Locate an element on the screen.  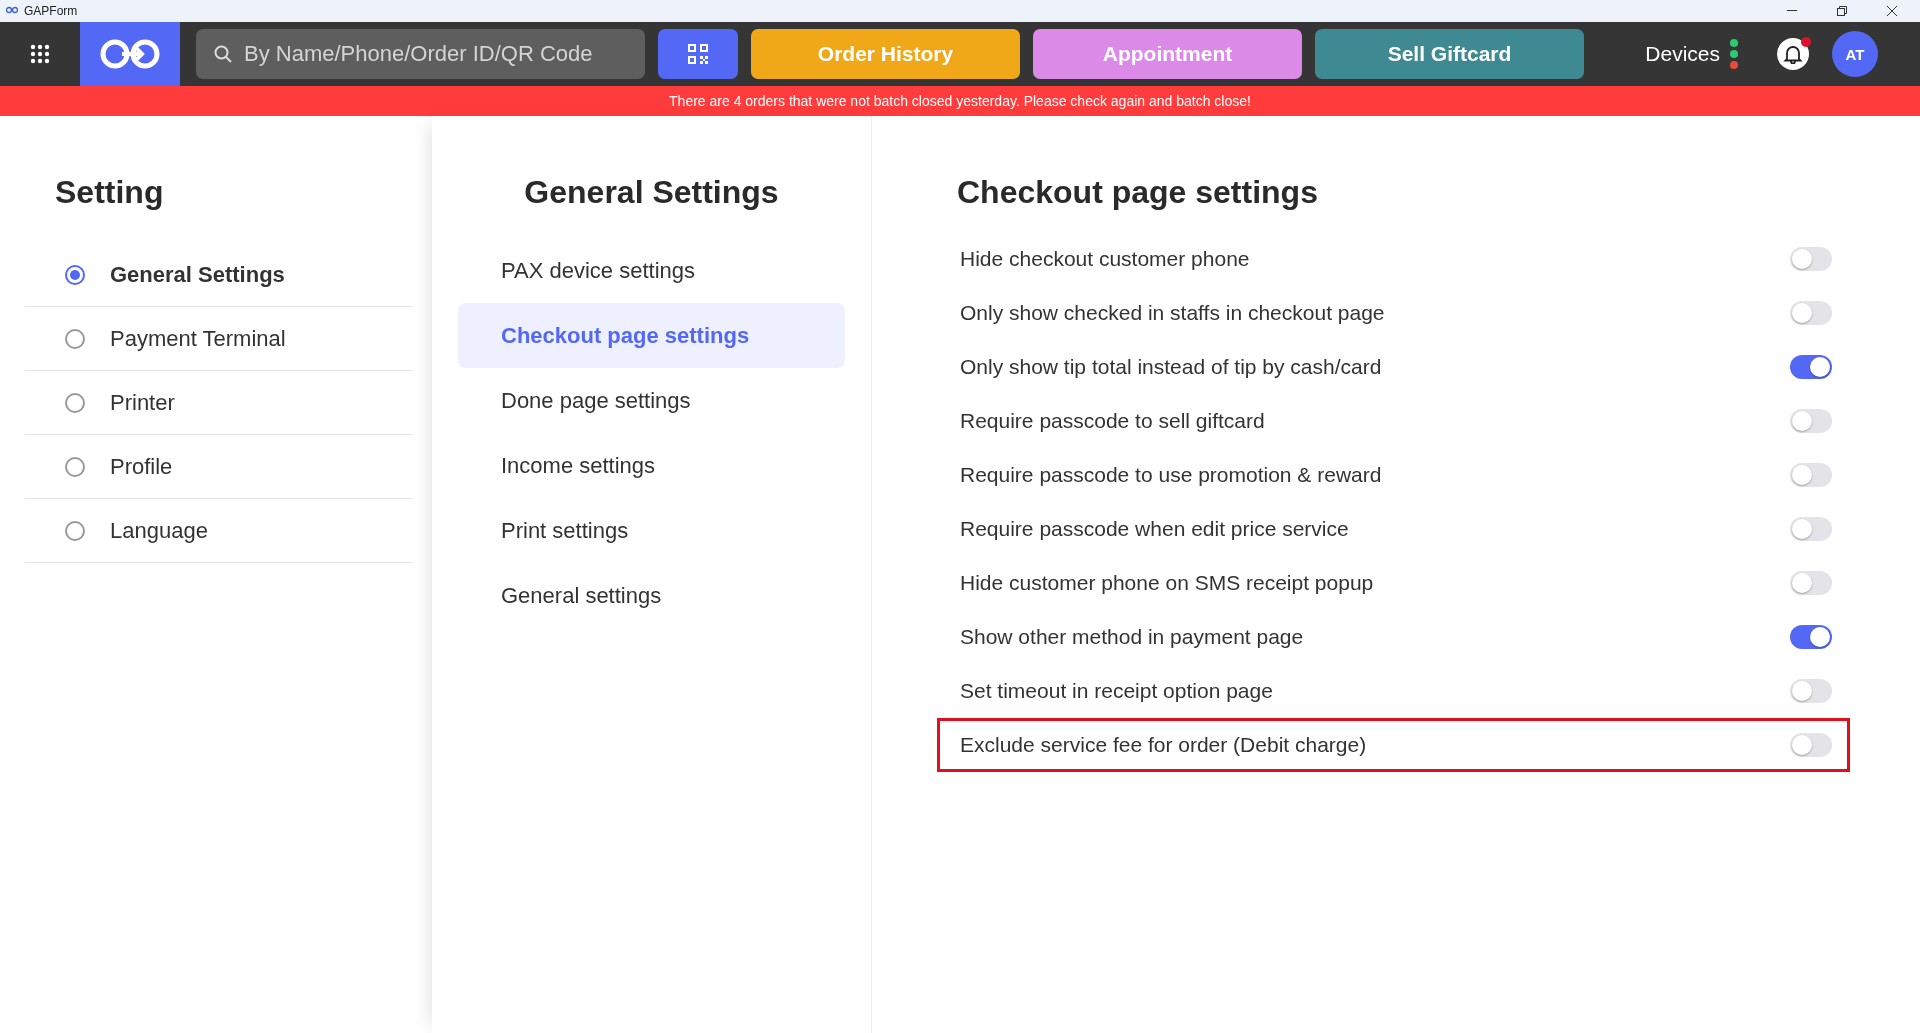
restore-icon is located at coordinates (1842, 11).